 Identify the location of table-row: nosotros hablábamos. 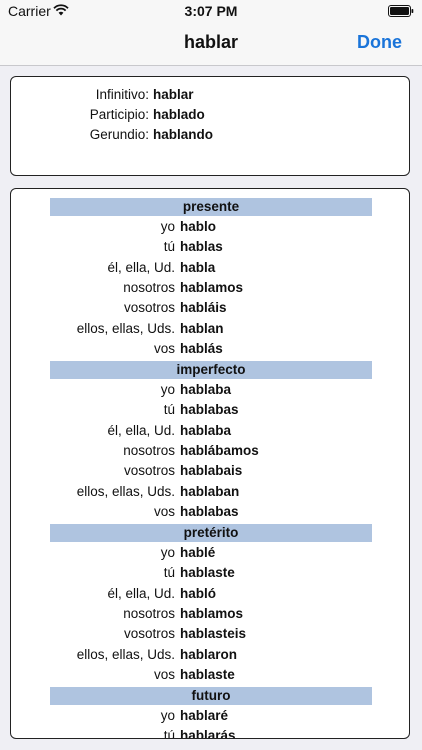
(210, 451).